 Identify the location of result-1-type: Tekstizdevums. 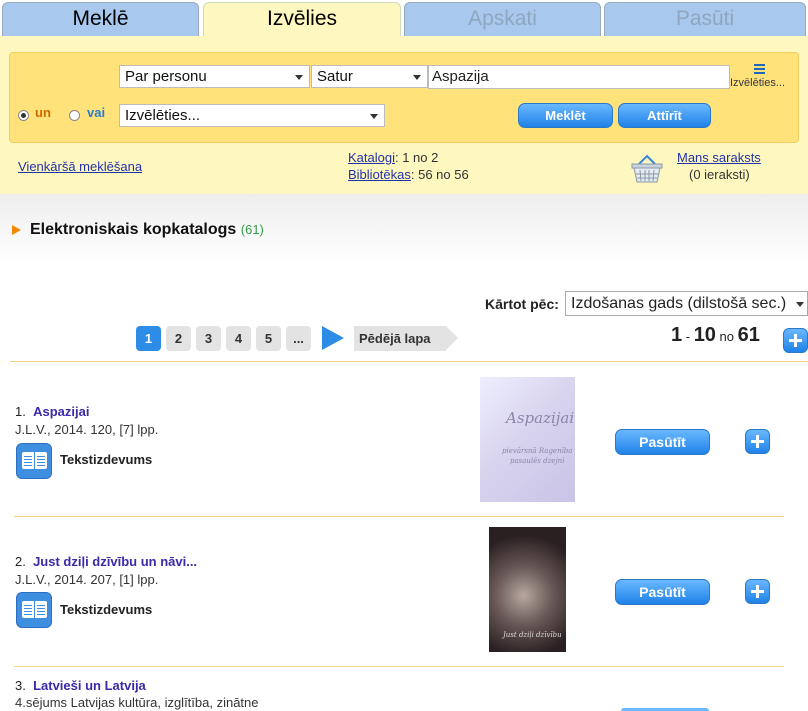
(106, 459).